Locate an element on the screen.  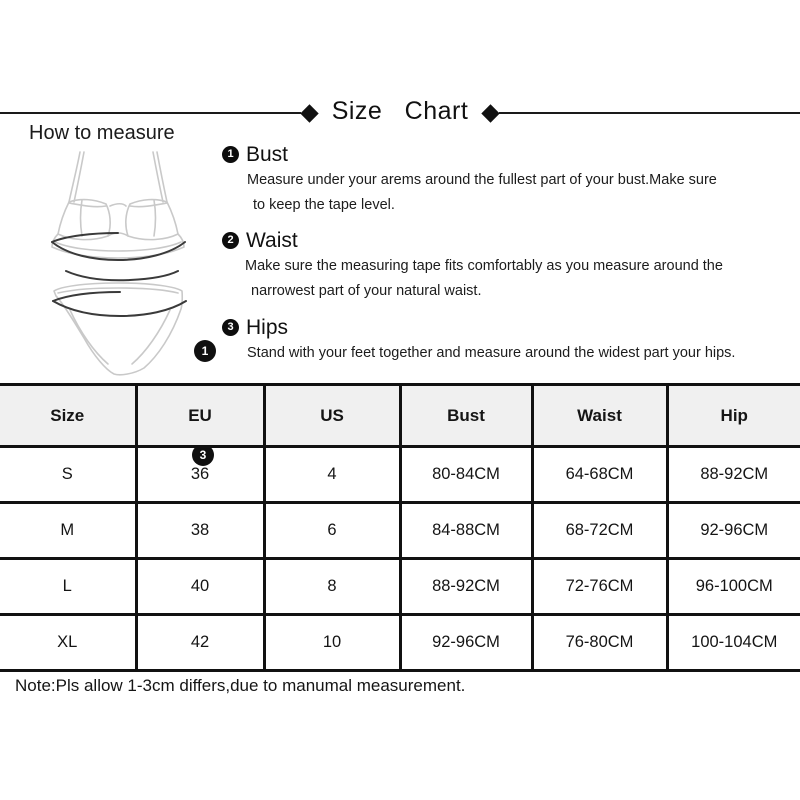
measurement-illustration: 1 2 3 is located at coordinates (125, 308).